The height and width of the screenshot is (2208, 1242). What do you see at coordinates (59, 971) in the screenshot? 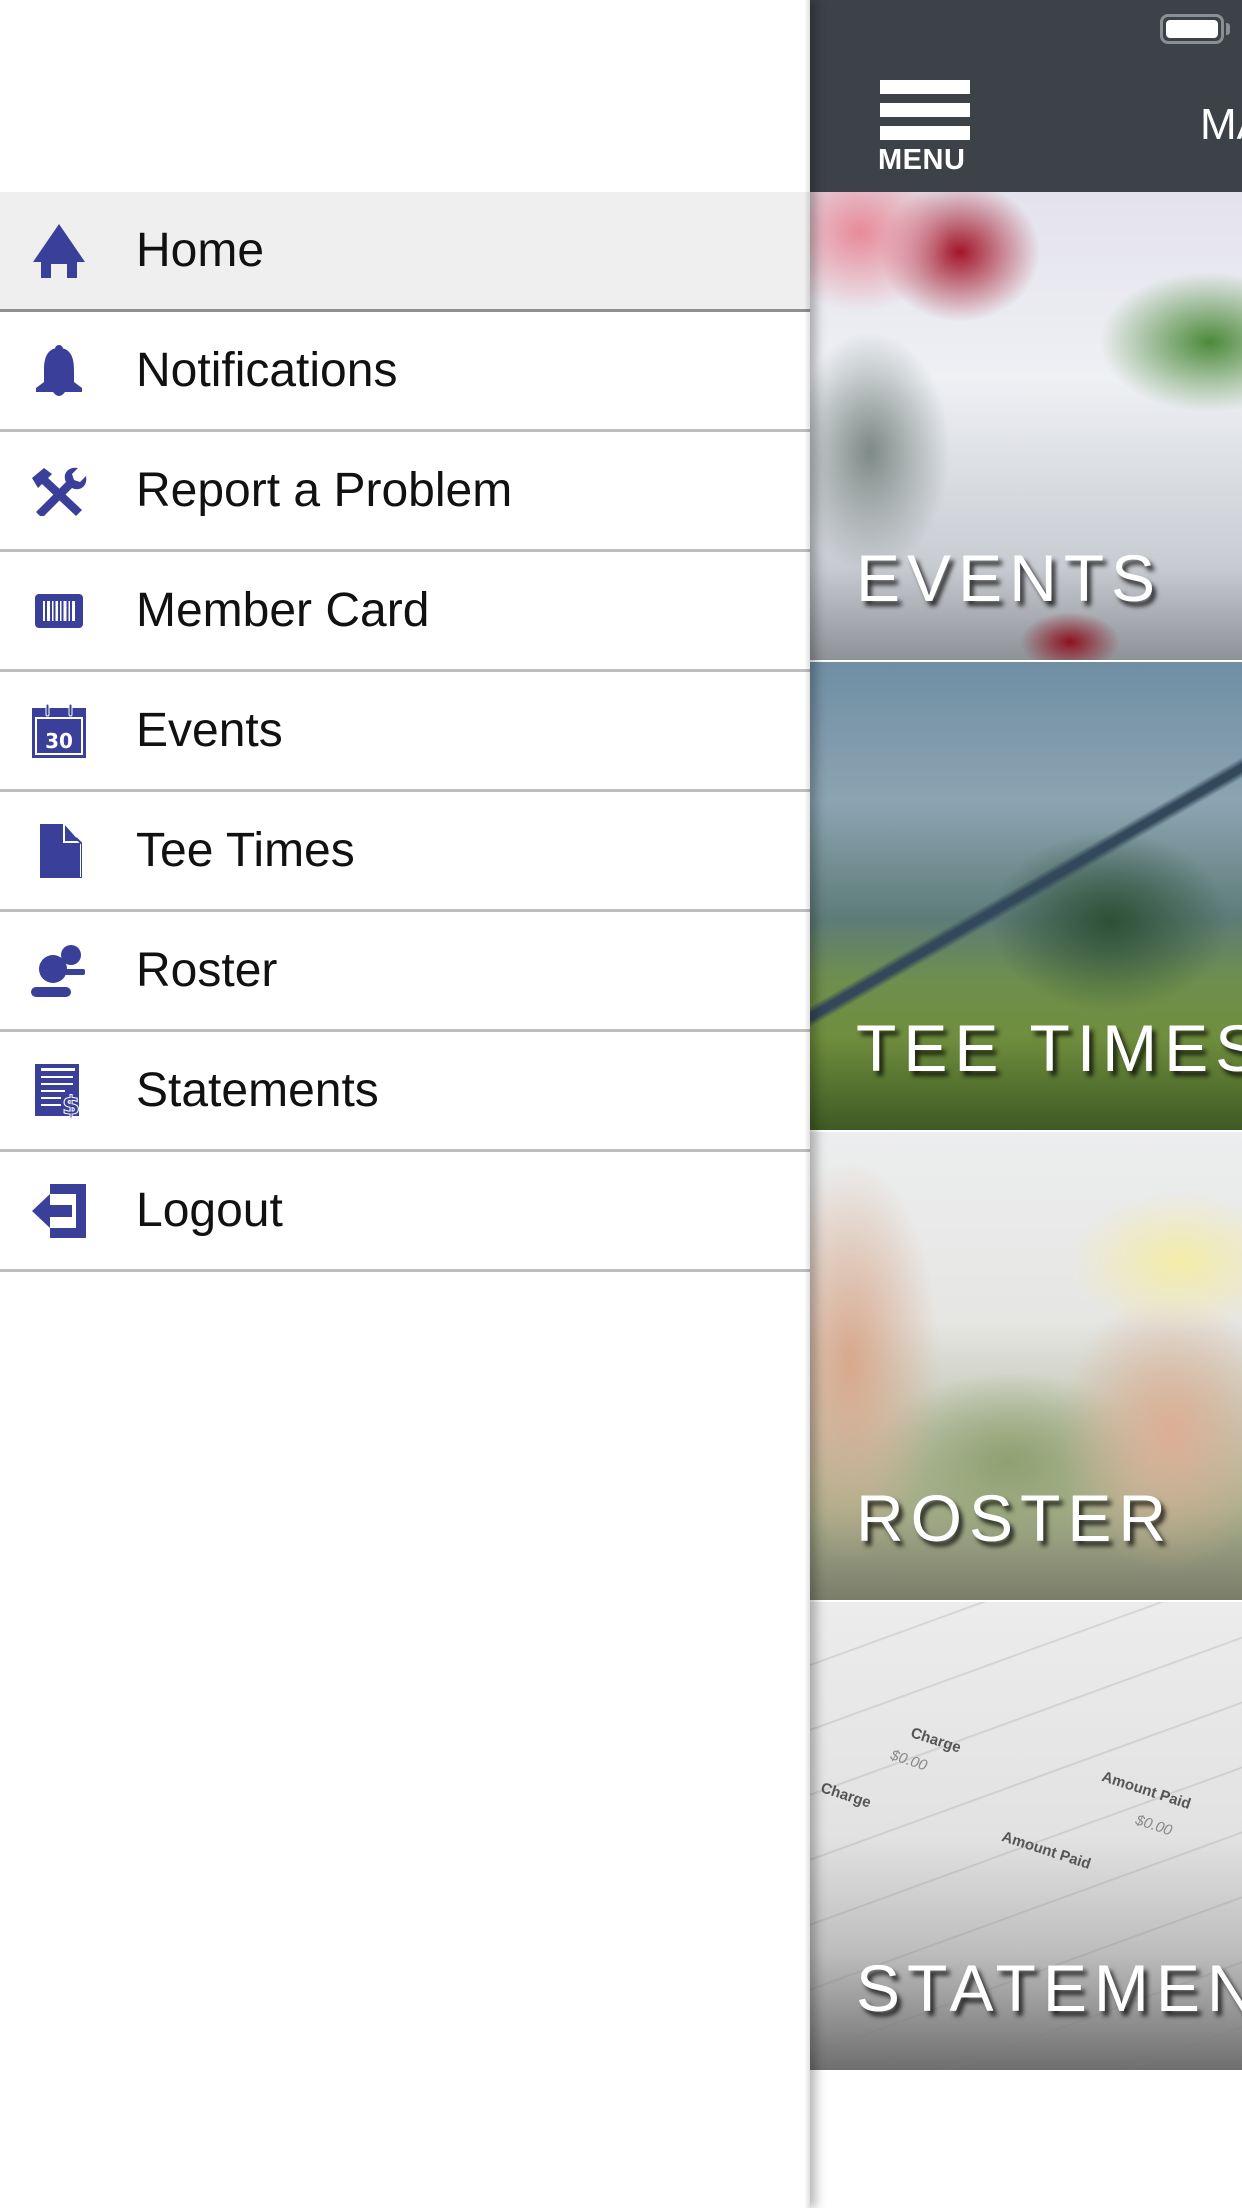
I see `people-icon` at bounding box center [59, 971].